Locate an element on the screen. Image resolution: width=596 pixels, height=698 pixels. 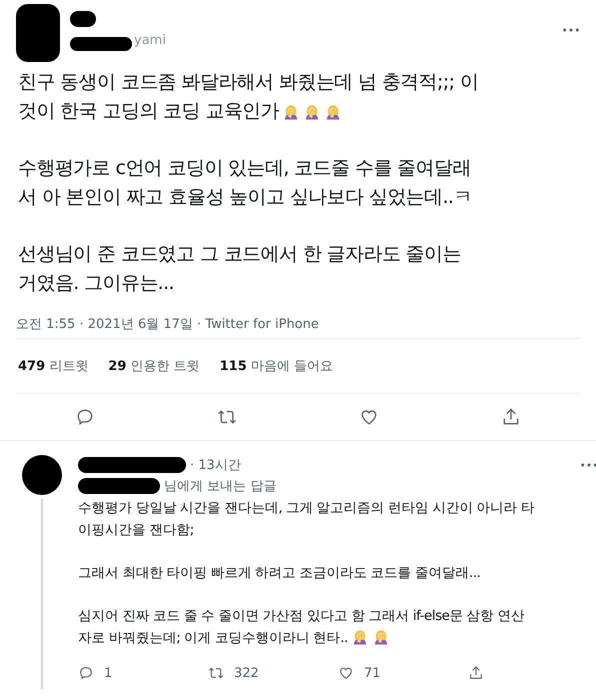
action-count: 71 is located at coordinates (372, 673).